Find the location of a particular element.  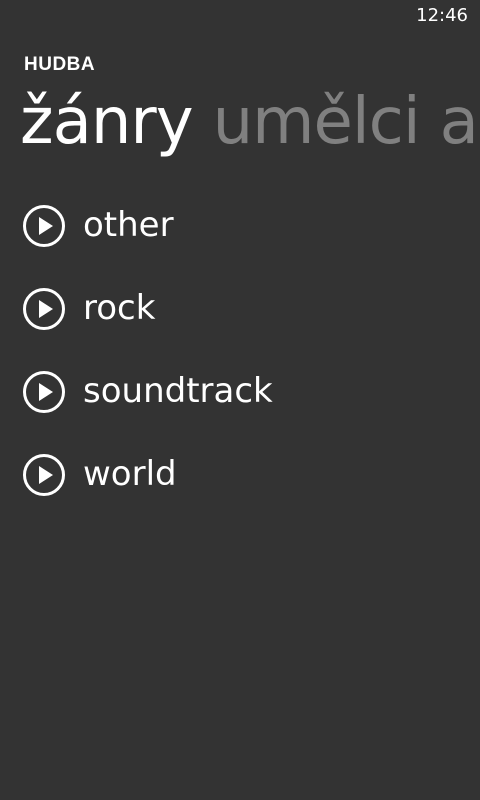

pivot-tab-artists: umělci is located at coordinates (317, 122).